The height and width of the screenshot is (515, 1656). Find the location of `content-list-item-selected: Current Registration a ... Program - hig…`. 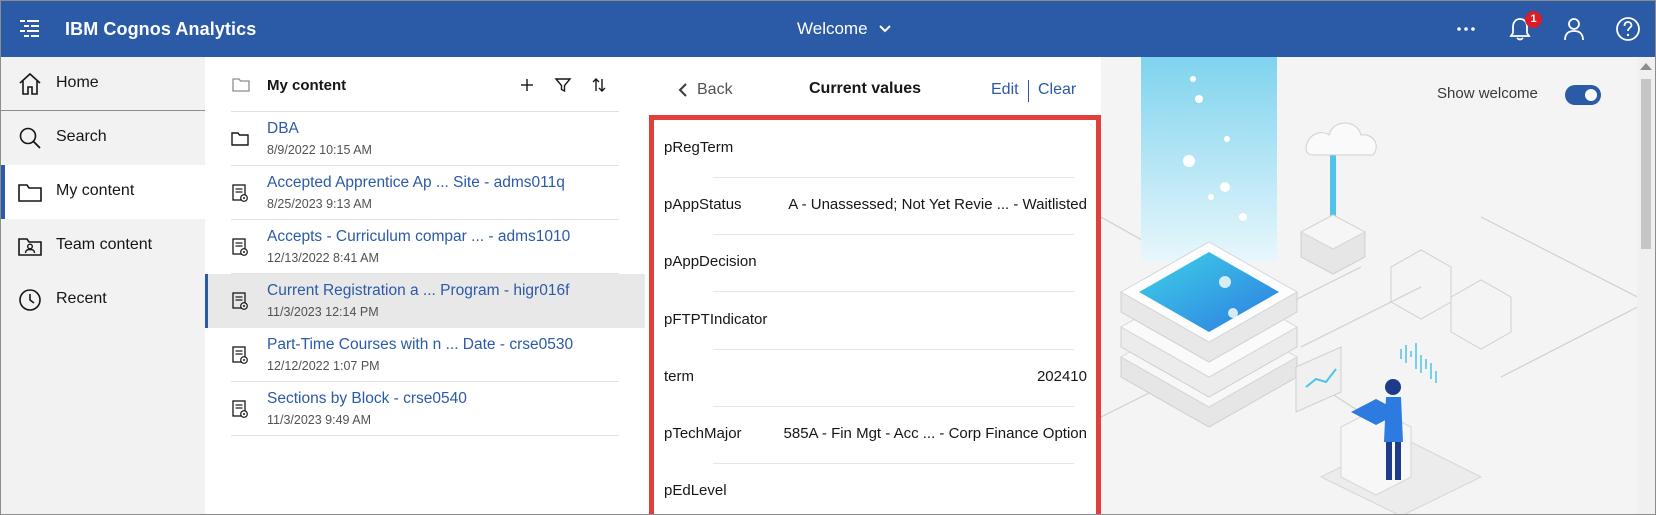

content-list-item-selected: Current Registration a ... Program - hig… is located at coordinates (425, 301).